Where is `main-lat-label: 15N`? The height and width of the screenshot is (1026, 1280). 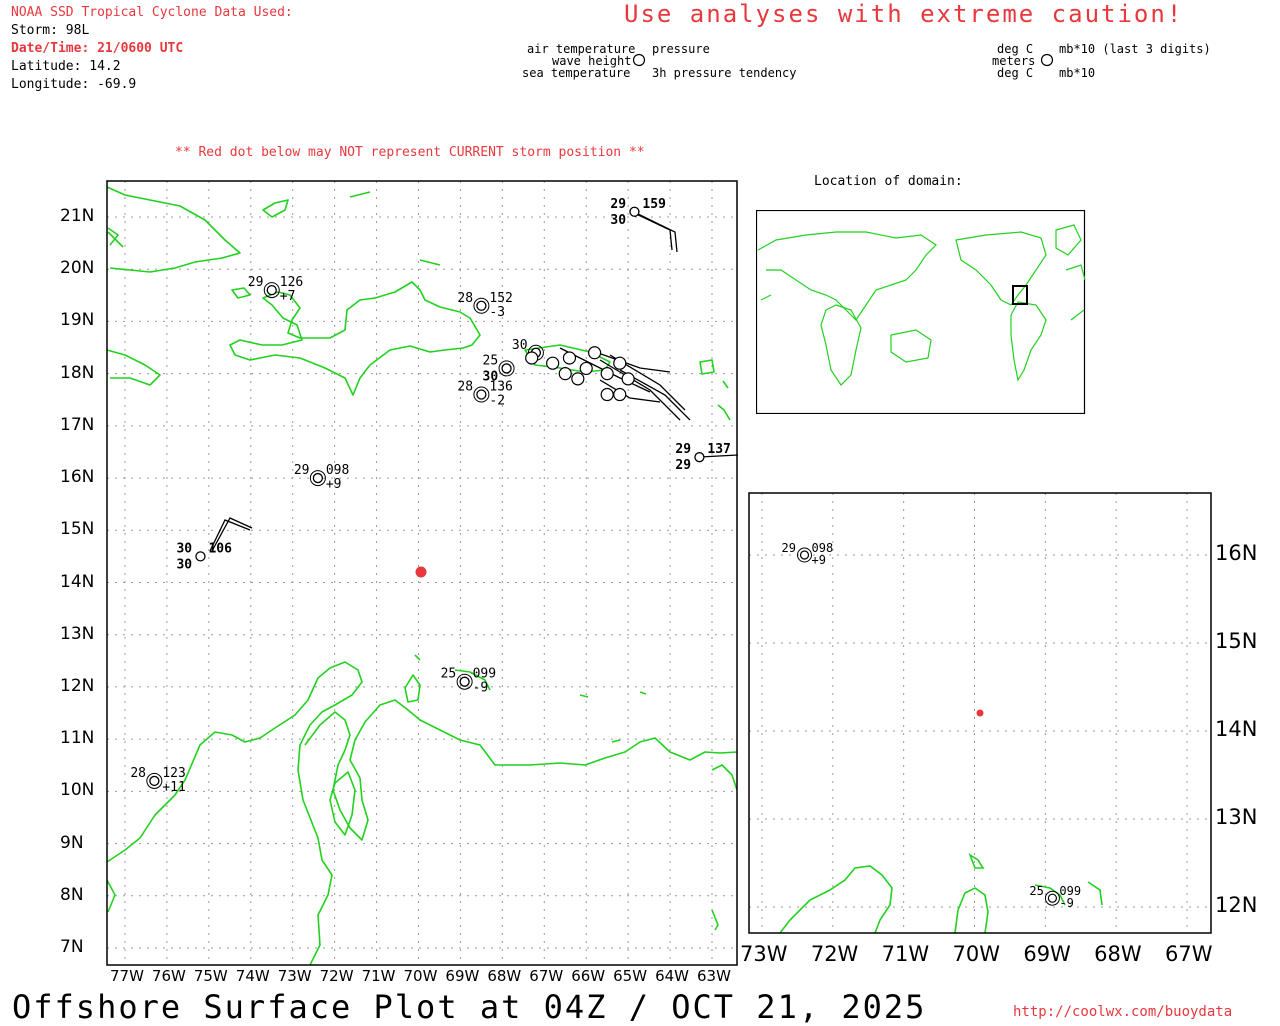
main-lat-label: 15N is located at coordinates (77, 529).